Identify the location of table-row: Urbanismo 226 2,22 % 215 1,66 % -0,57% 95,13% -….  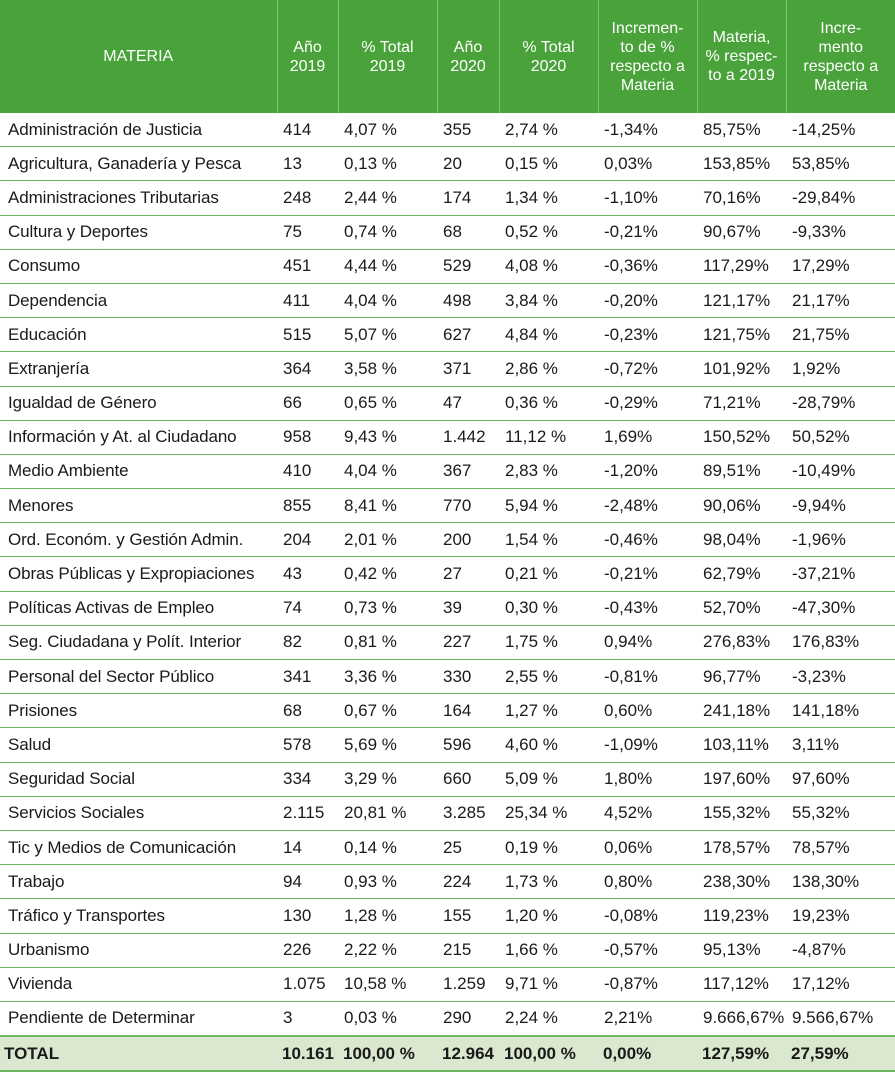
(447, 950).